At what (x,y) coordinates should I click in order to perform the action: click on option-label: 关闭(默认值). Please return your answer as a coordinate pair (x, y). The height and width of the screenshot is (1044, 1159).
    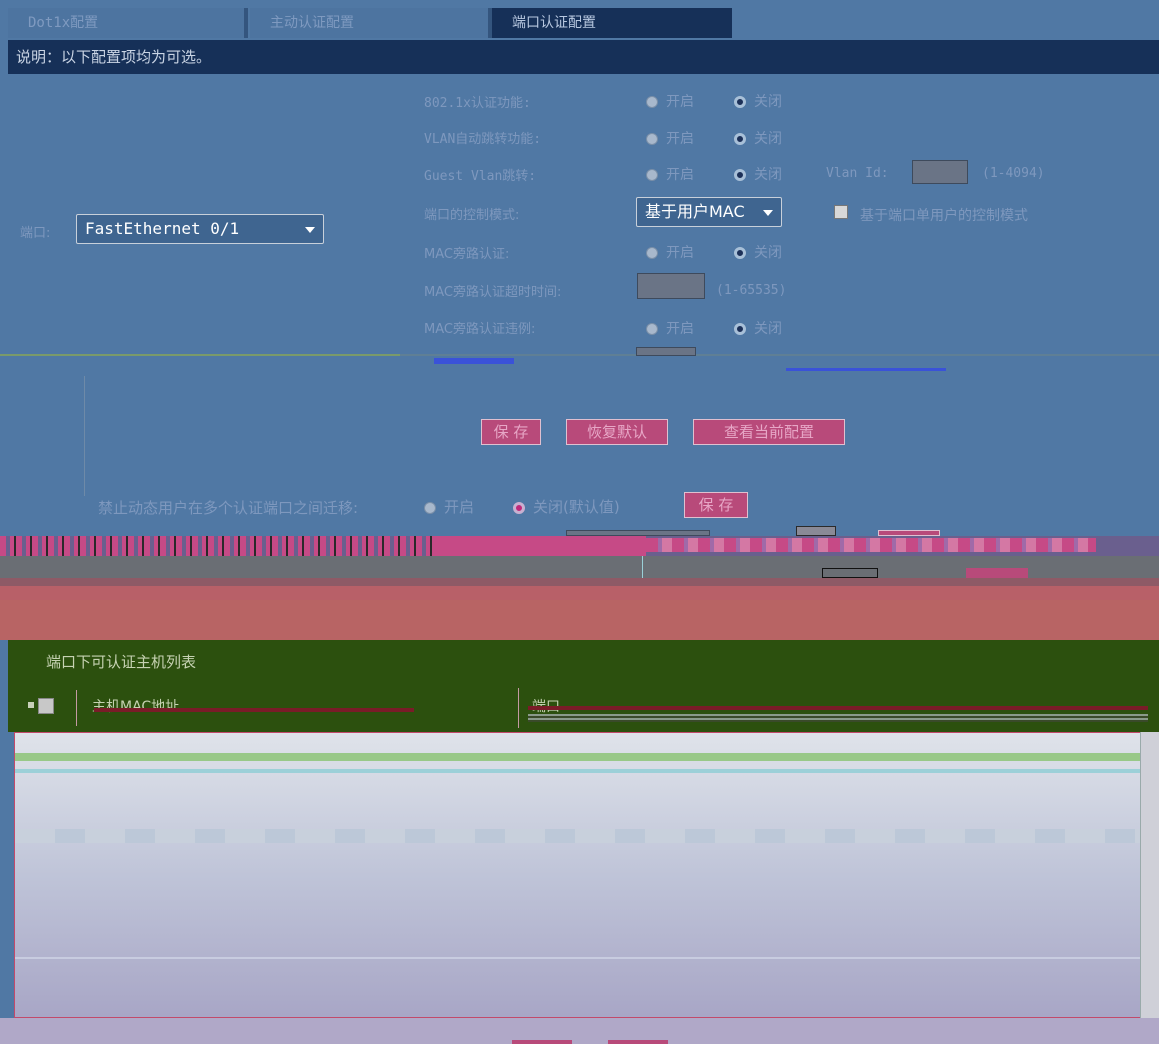
    Looking at the image, I should click on (576, 507).